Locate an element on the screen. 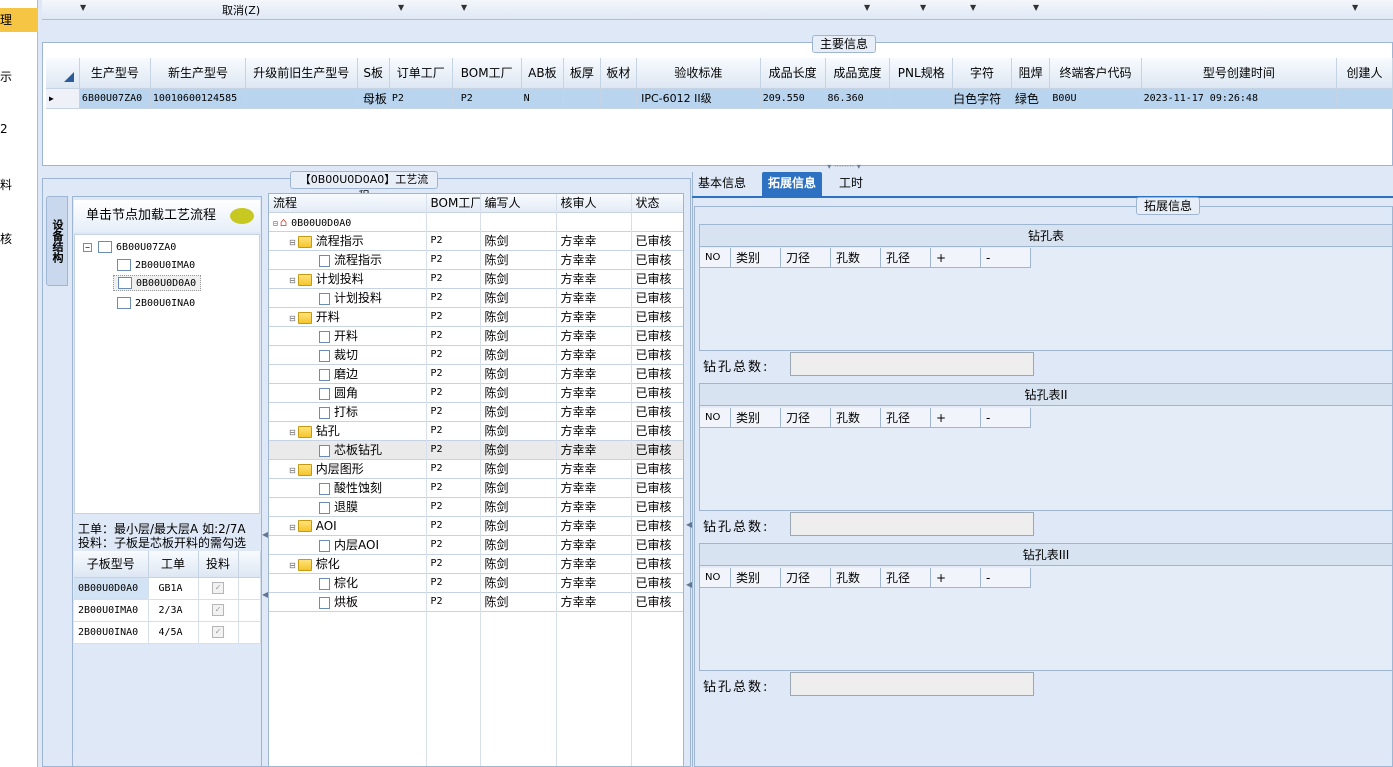 Image resolution: width=1393 pixels, height=767 pixels. collapse-icon: − is located at coordinates (87, 247).